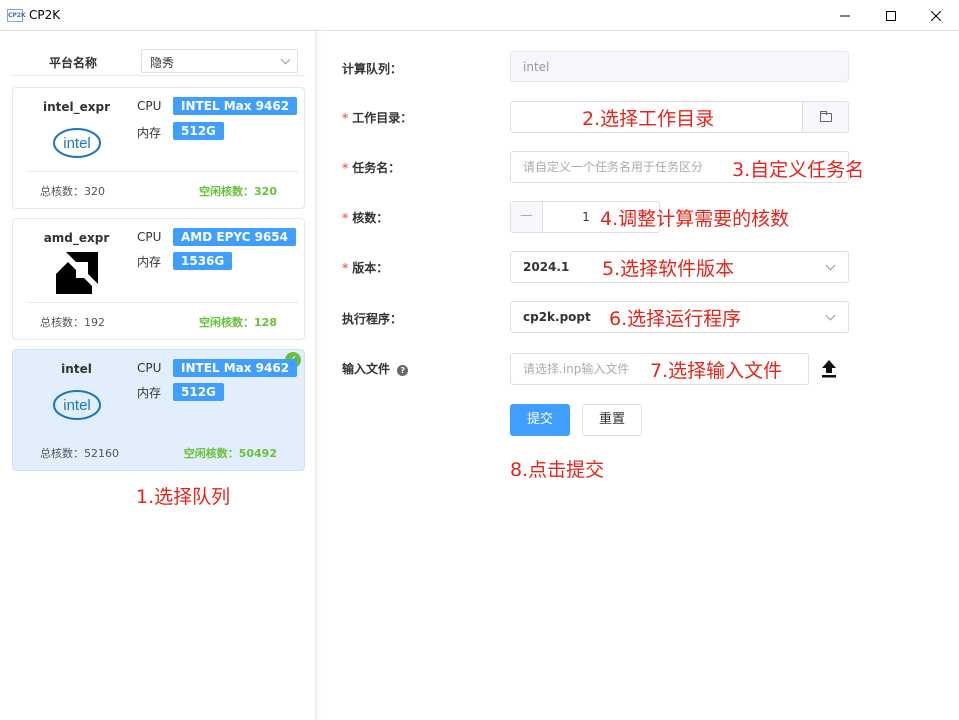 Image resolution: width=959 pixels, height=720 pixels. Describe the element at coordinates (371, 168) in the screenshot. I see `taskname-label: * 任务名：` at that location.